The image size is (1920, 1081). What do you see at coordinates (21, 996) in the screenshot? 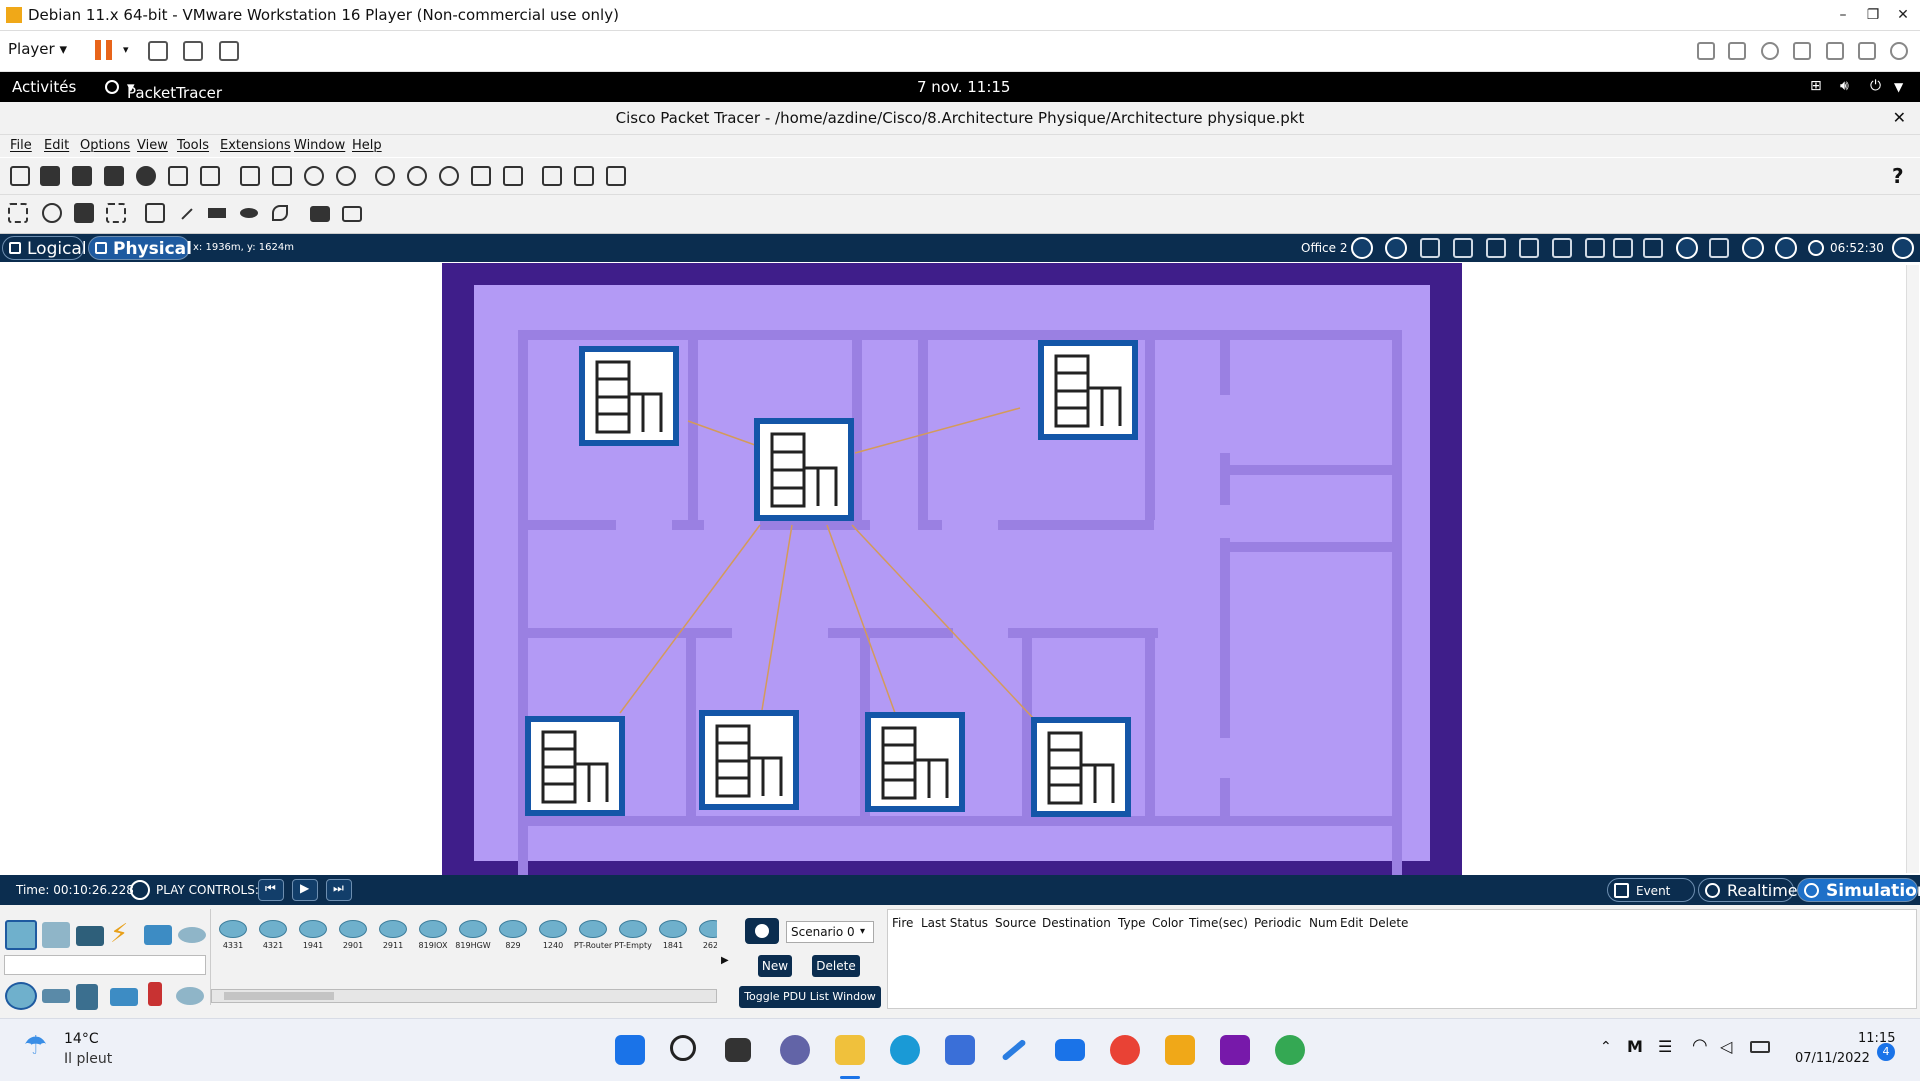
I see `routers-category` at bounding box center [21, 996].